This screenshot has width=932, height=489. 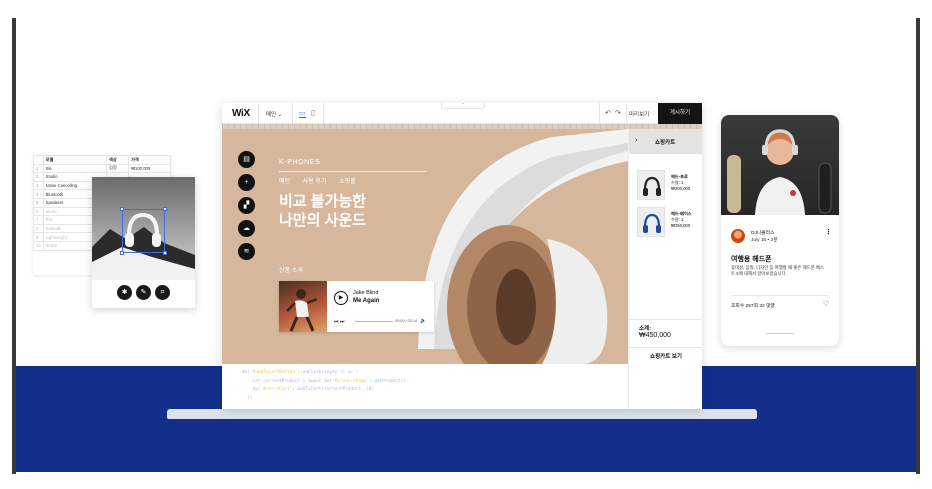 I want to click on blog-cover-photo, so click(x=780, y=165).